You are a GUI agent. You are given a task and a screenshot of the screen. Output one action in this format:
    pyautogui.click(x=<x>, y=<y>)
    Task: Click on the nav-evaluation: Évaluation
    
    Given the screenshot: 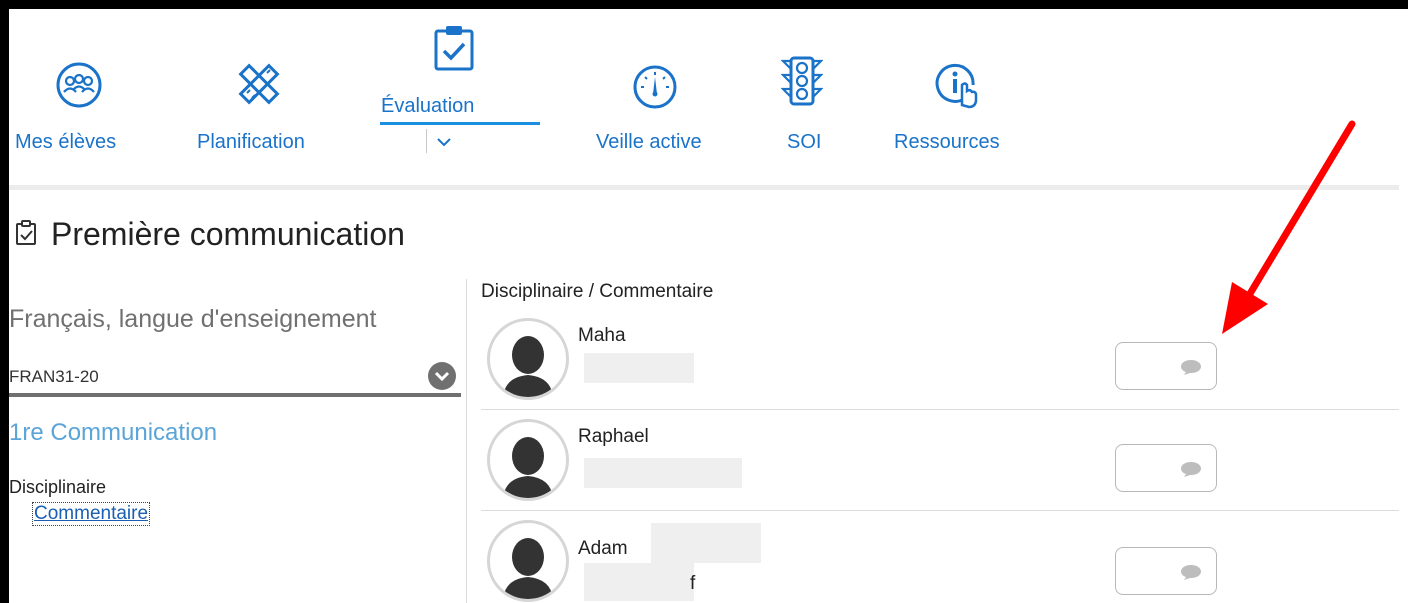 What is the action you would take?
    pyautogui.click(x=459, y=94)
    